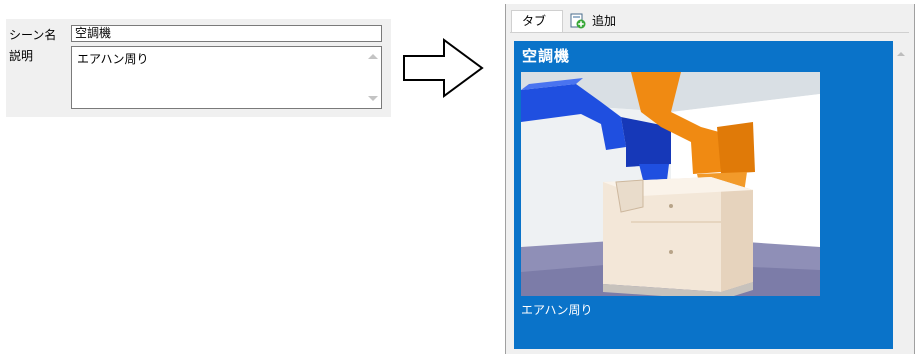 This screenshot has height=354, width=918. What do you see at coordinates (578, 21) in the screenshot?
I see `add-page-icon` at bounding box center [578, 21].